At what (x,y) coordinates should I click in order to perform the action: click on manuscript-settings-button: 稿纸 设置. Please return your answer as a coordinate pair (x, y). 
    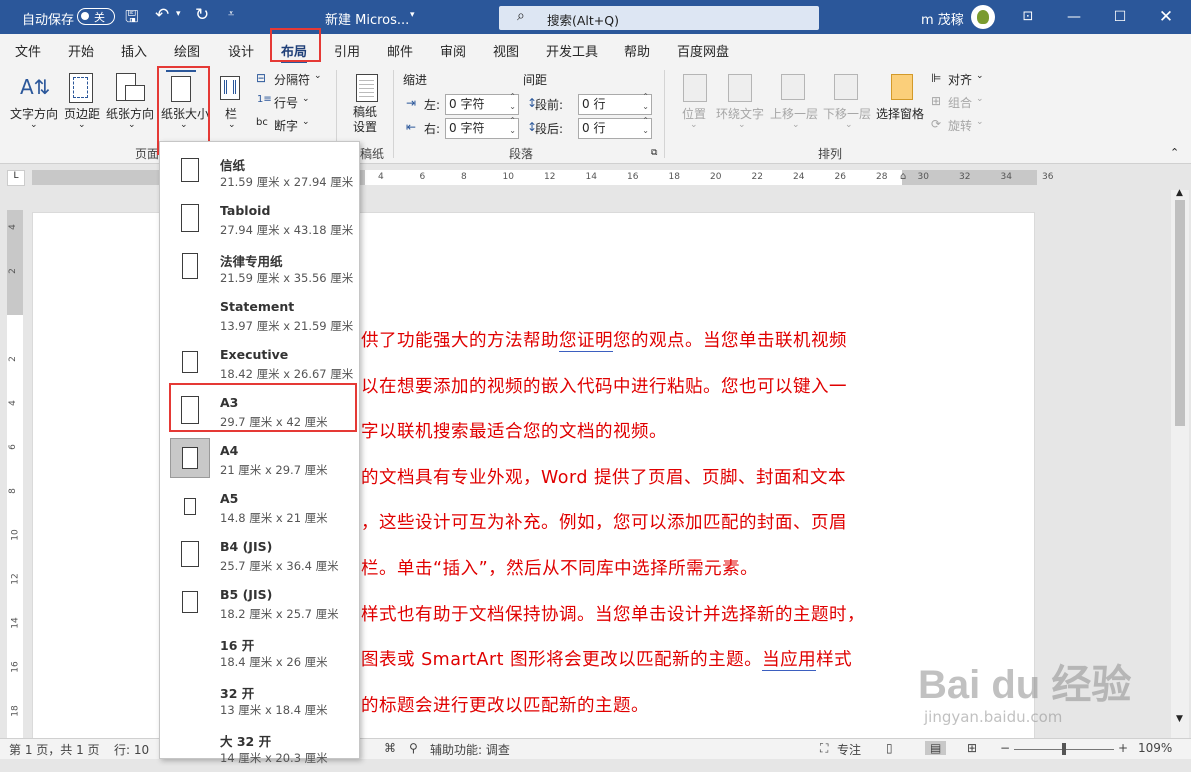
    Looking at the image, I should click on (365, 120).